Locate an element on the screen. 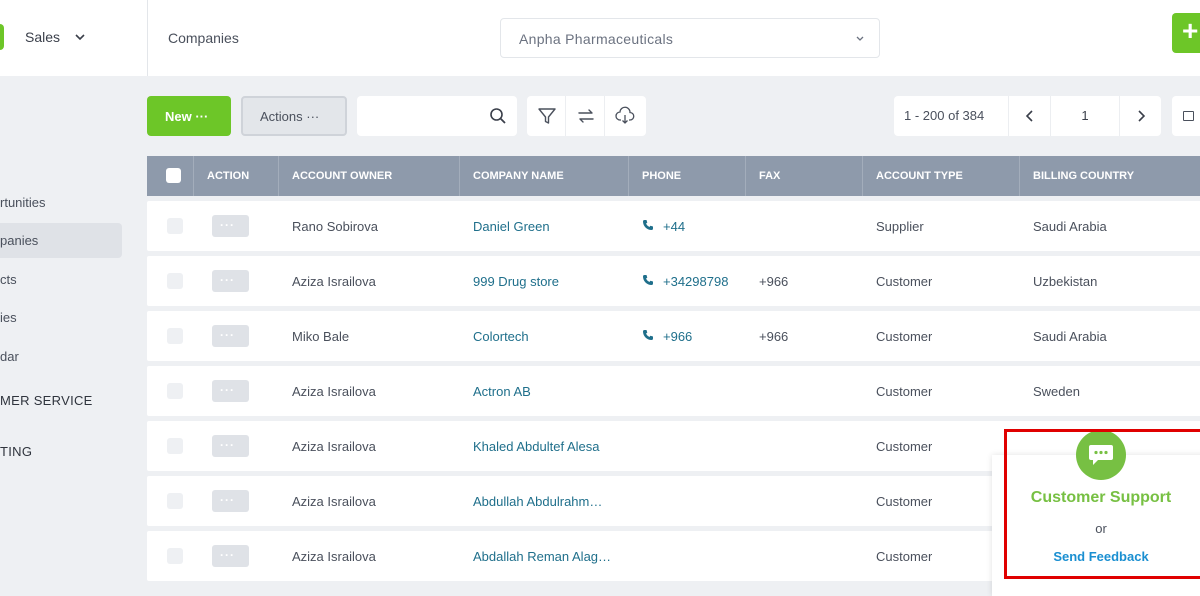 This screenshot has height=596, width=1200. cell-account-type: Supplier is located at coordinates (900, 226).